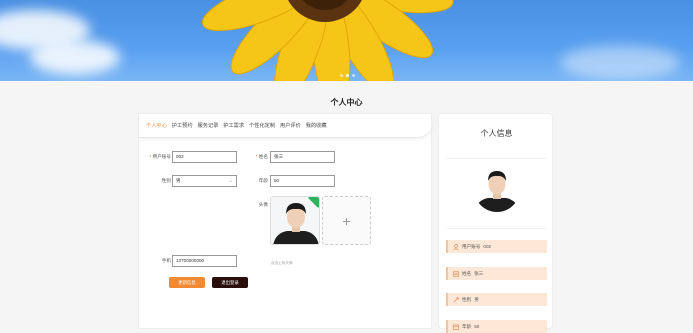 The image size is (693, 333). What do you see at coordinates (495, 223) in the screenshot?
I see `profile-summary-panel: 个人信息 用户账号 002 姓名 张三 性别 男 年龄 50` at bounding box center [495, 223].